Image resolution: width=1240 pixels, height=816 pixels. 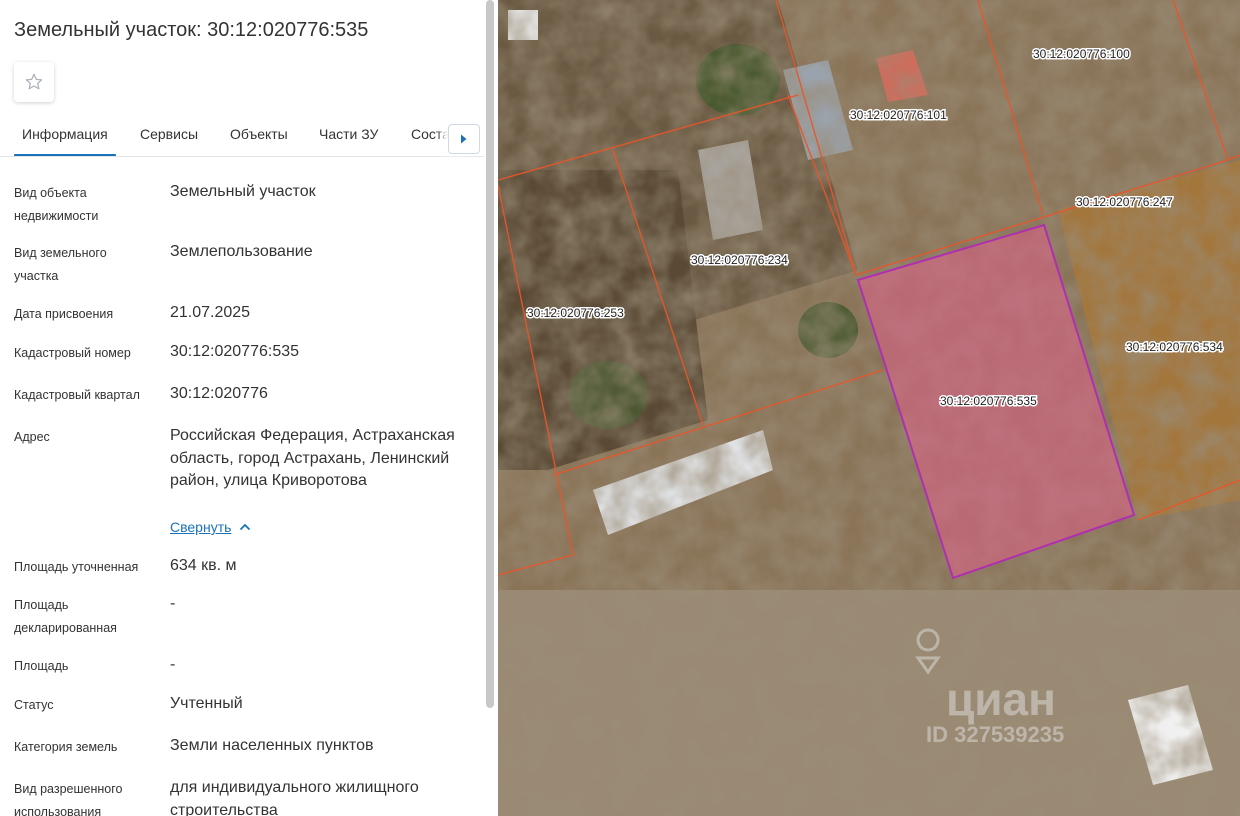 I want to click on collapse-link: Свернуть, so click(x=210, y=527).